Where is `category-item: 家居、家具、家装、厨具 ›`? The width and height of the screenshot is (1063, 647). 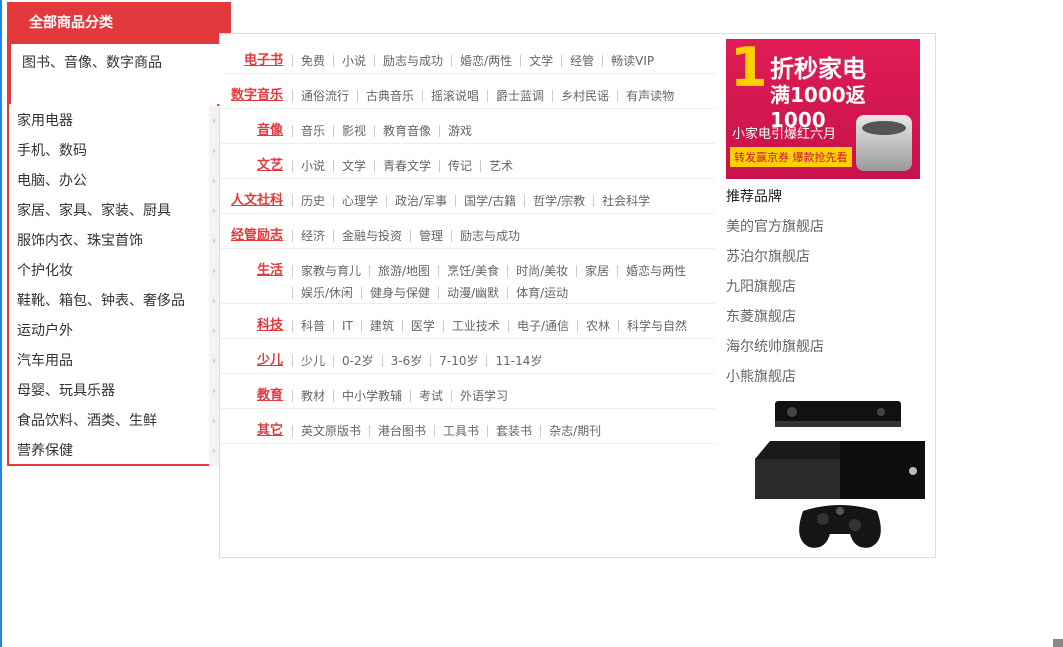
category-item: 家居、家具、家装、厨具 › is located at coordinates (114, 211).